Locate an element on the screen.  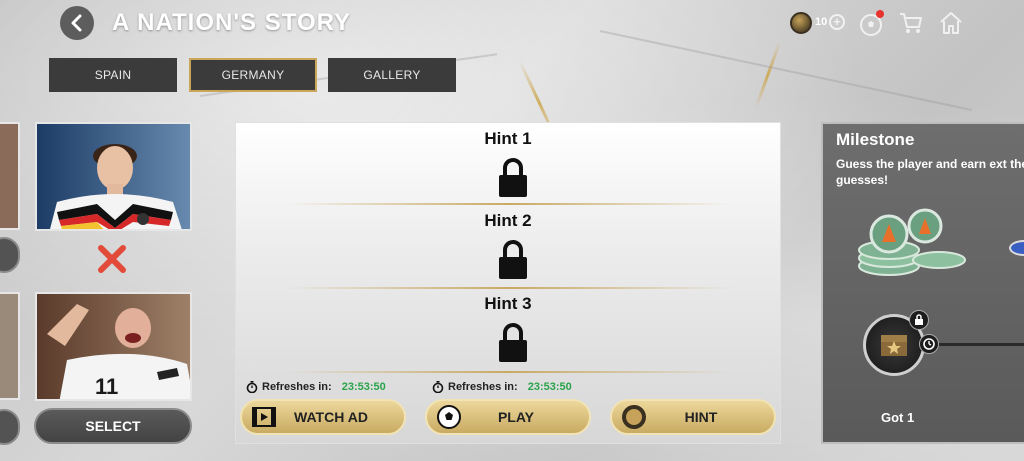
milestone-title: Milestone is located at coordinates (875, 139).